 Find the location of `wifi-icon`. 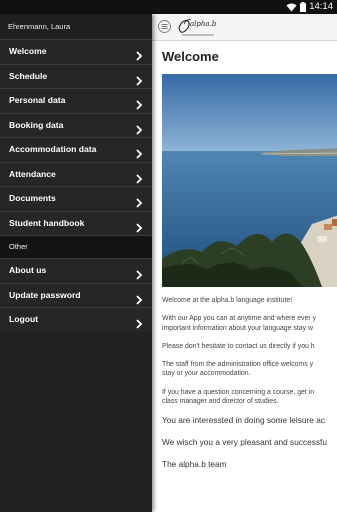

wifi-icon is located at coordinates (291, 7).